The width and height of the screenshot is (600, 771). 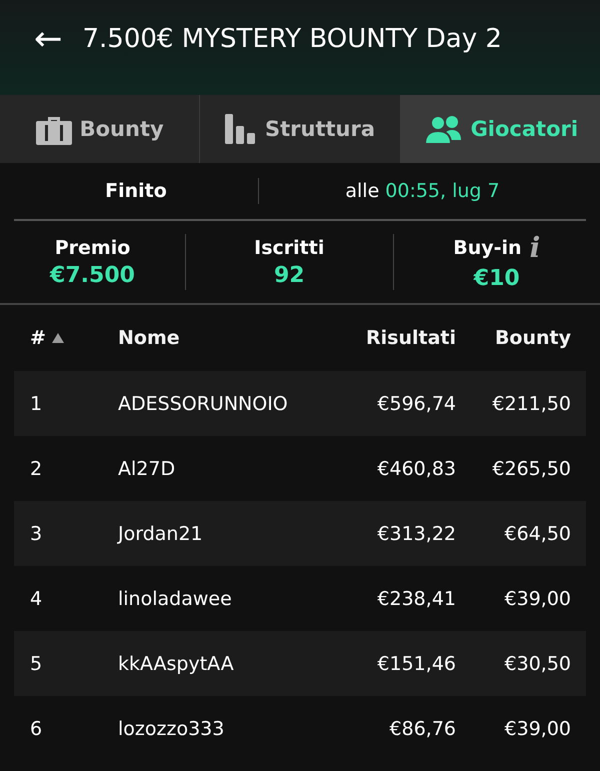 I want to click on table-cell: €313,22, so click(x=416, y=533).